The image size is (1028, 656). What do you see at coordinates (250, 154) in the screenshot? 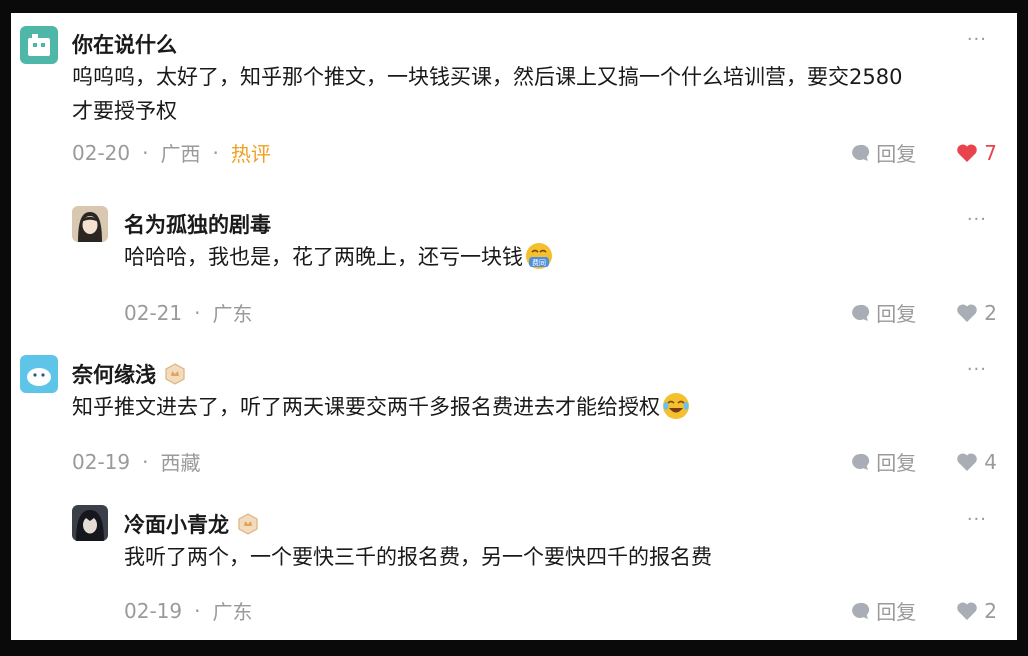
I see `hot-tag: 热评` at bounding box center [250, 154].